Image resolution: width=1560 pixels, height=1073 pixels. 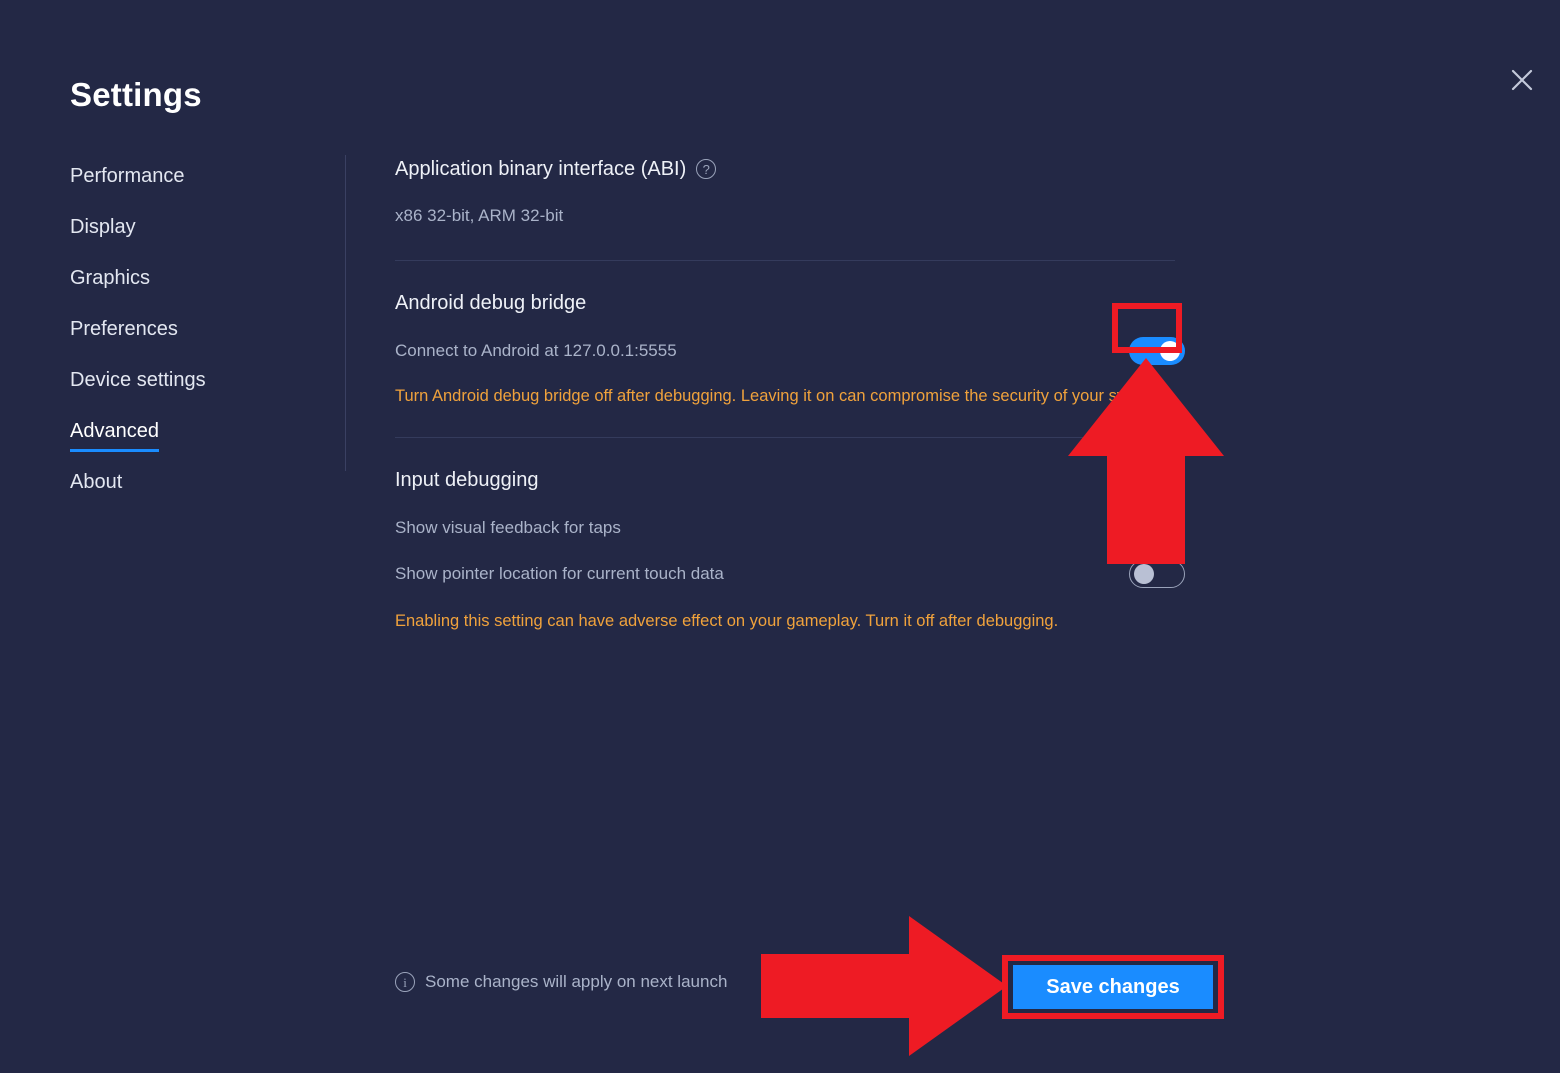 What do you see at coordinates (1170, 351) in the screenshot?
I see `adb-toggle-knob` at bounding box center [1170, 351].